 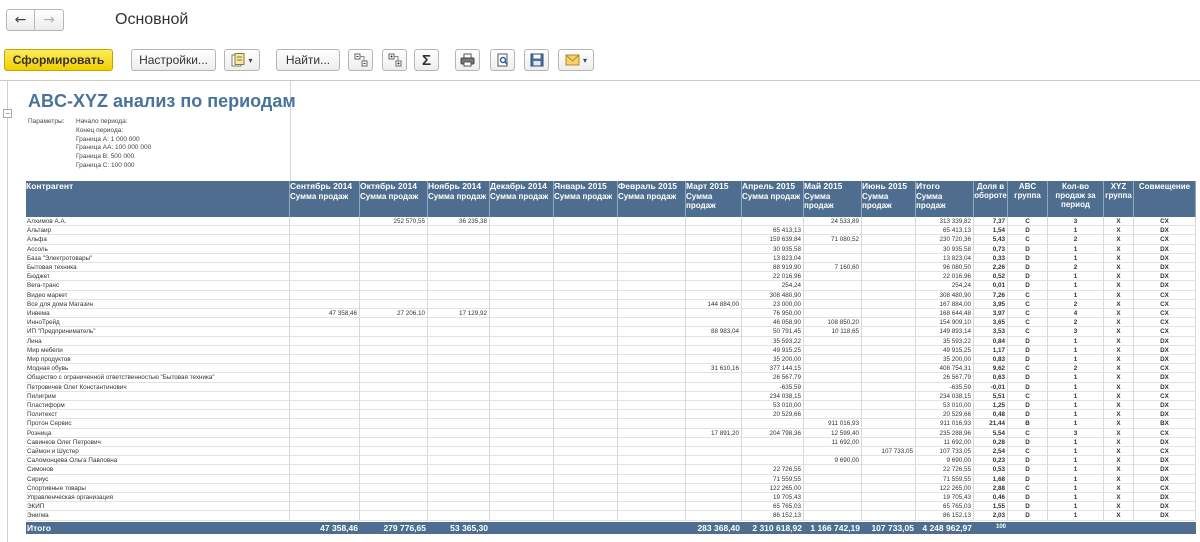 What do you see at coordinates (611, 516) in the screenshot?
I see `table-row: Энигма 86 152,13 86 152,13 2,03 D 1 X DX` at bounding box center [611, 516].